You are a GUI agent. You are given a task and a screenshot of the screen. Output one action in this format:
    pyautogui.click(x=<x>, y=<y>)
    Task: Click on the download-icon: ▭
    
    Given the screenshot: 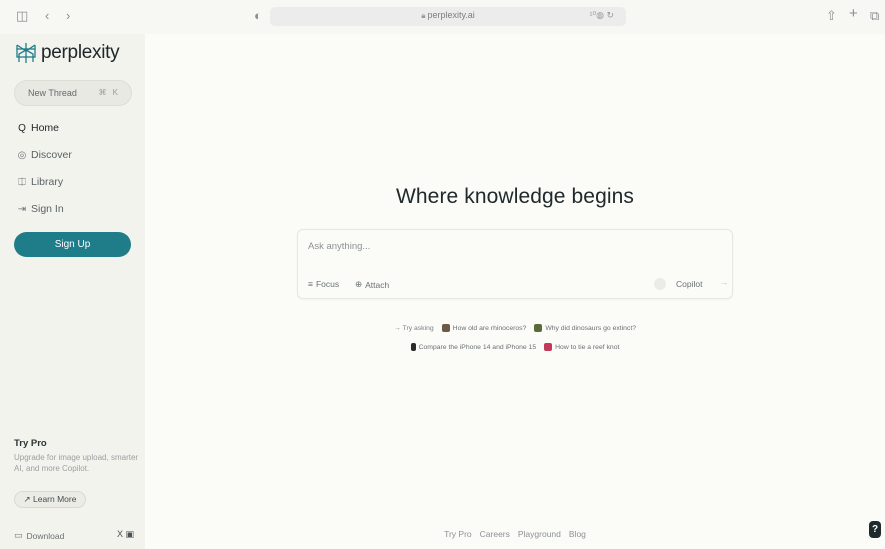 What is the action you would take?
    pyautogui.click(x=18, y=535)
    